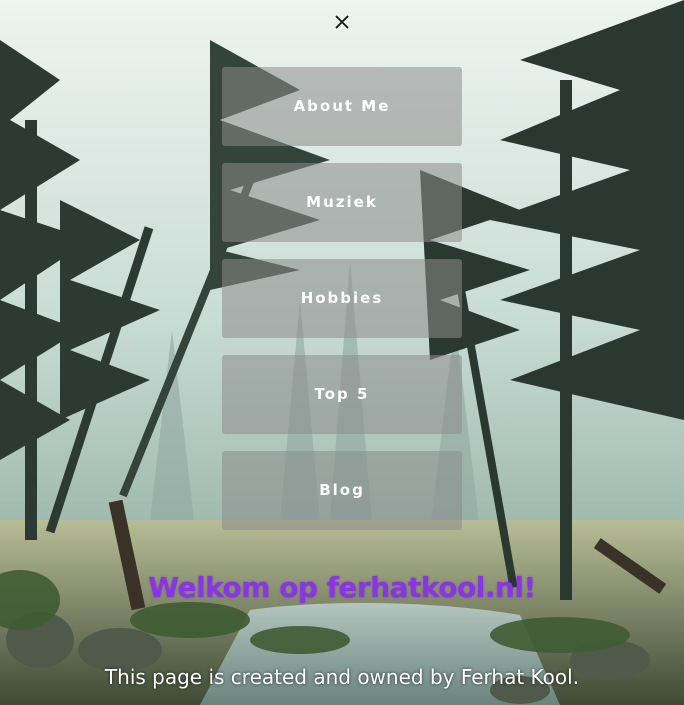  I want to click on menu-item-label: Top 5, so click(342, 393).